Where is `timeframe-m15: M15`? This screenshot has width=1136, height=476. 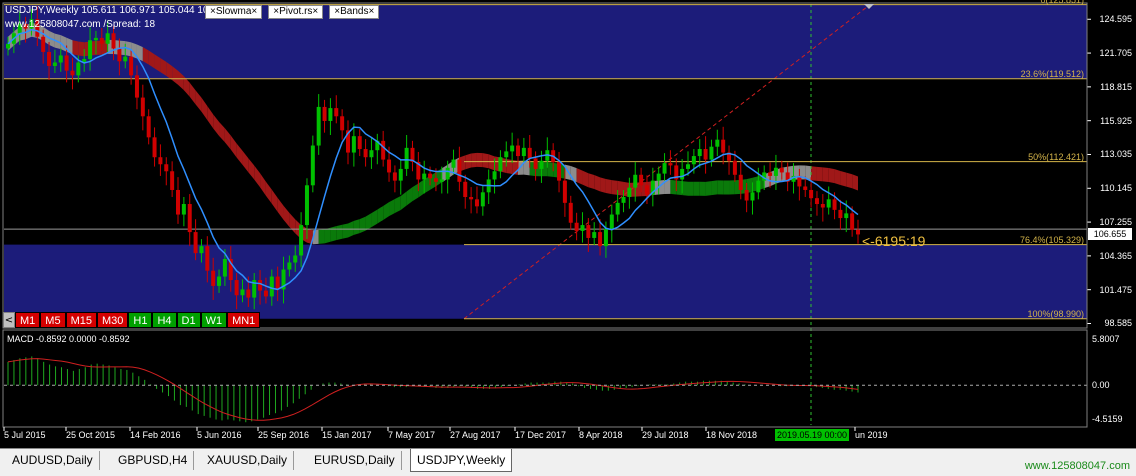
timeframe-m15: M15 is located at coordinates (81, 320).